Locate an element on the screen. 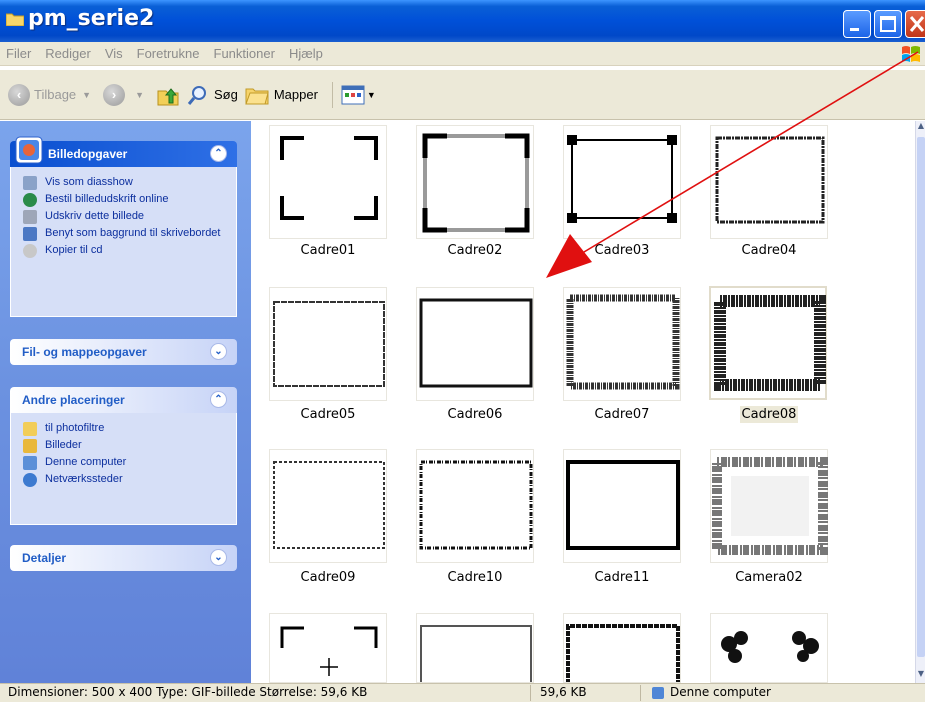 Image resolution: width=925 pixels, height=702 pixels. folders-button: Mapper is located at coordinates (281, 95).